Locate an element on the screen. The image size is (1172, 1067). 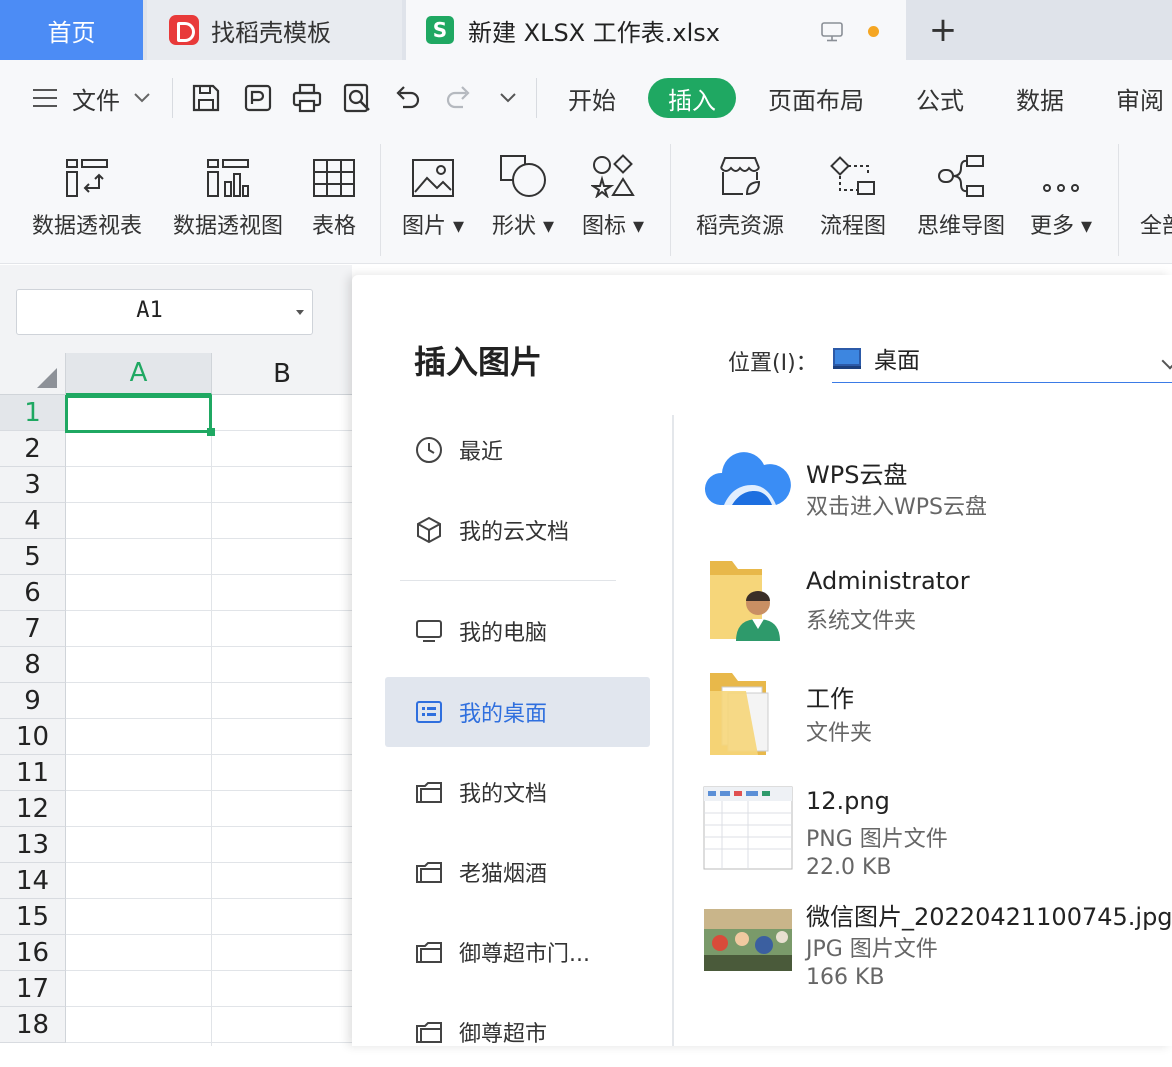
tab-formulas: 公式 is located at coordinates (940, 98).